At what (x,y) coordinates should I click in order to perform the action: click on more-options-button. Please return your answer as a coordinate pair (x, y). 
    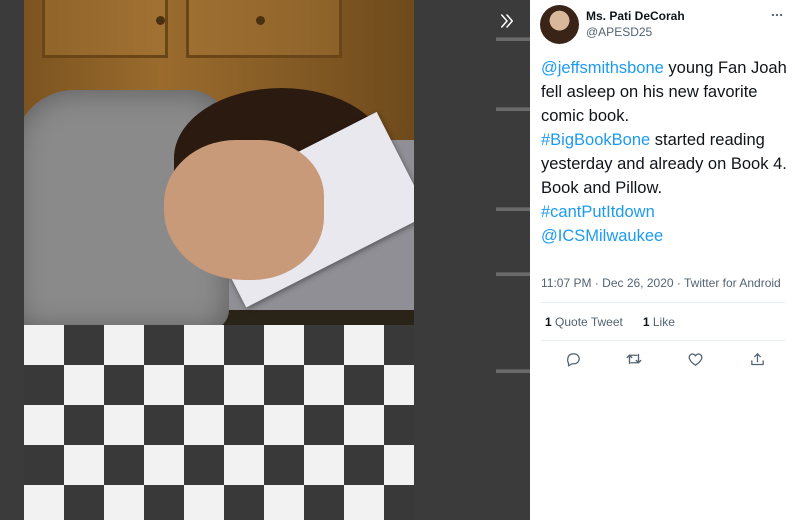
    Looking at the image, I should click on (777, 17).